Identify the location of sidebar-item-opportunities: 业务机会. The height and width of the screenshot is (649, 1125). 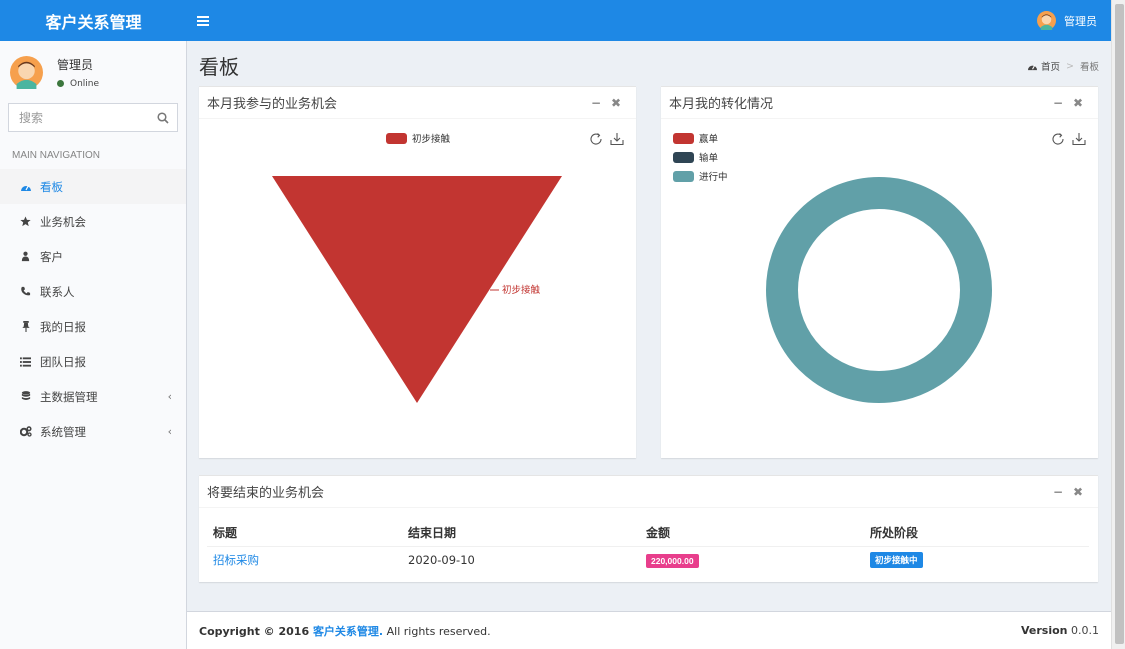
(93, 221).